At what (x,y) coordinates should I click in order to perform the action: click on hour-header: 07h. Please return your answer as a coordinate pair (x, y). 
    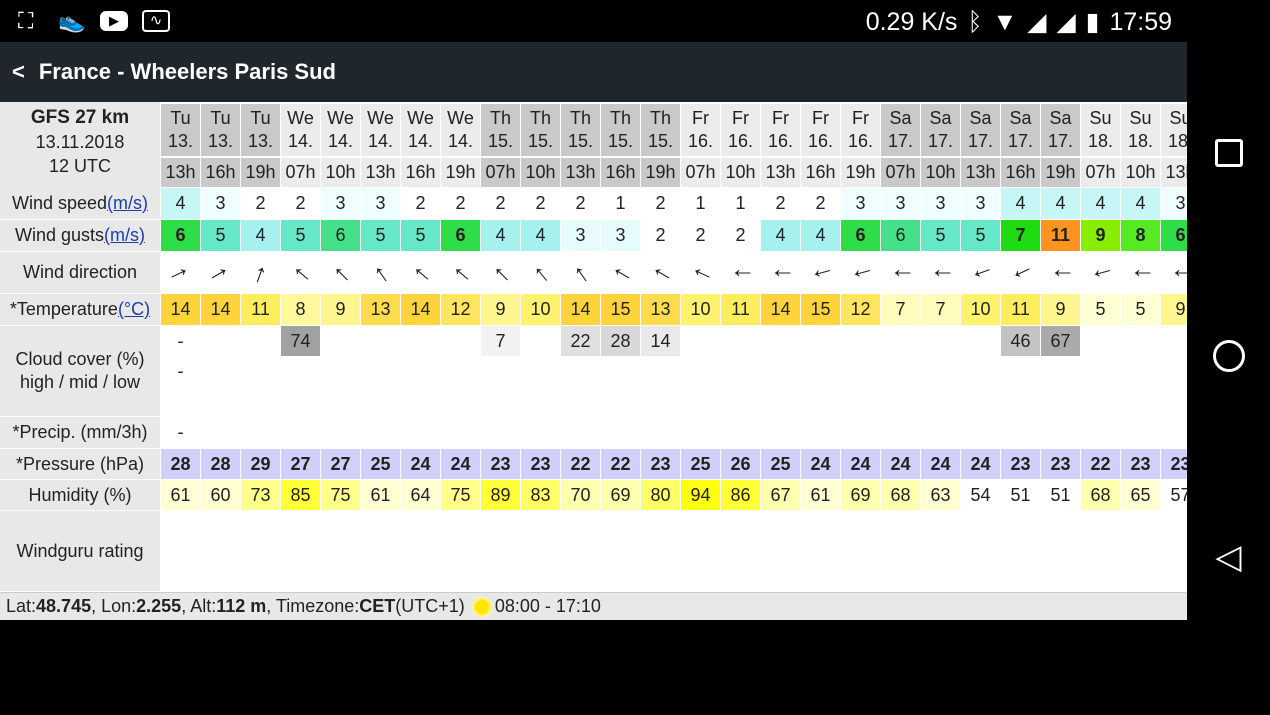
    Looking at the image, I should click on (1100, 172).